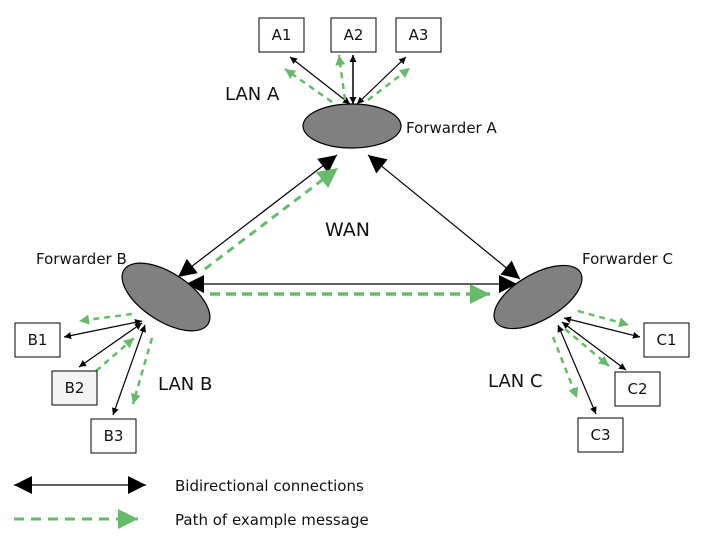  What do you see at coordinates (354, 35) in the screenshot?
I see `host-label-a2: A2` at bounding box center [354, 35].